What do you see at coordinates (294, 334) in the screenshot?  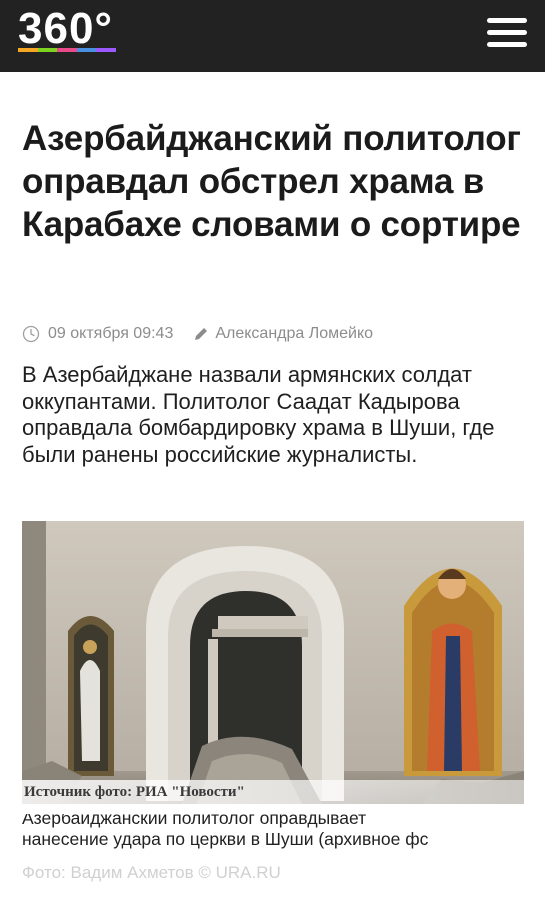 I see `author-link: Александра Ломейко` at bounding box center [294, 334].